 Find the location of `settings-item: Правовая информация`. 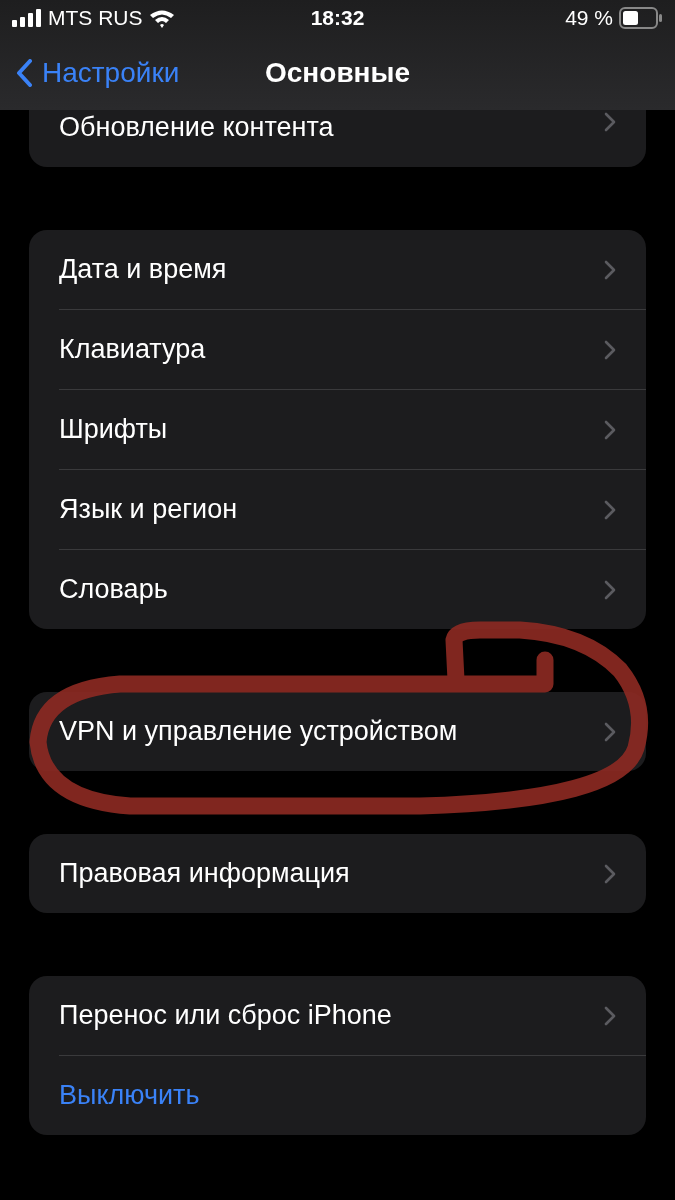

settings-item: Правовая информация is located at coordinates (337, 873).